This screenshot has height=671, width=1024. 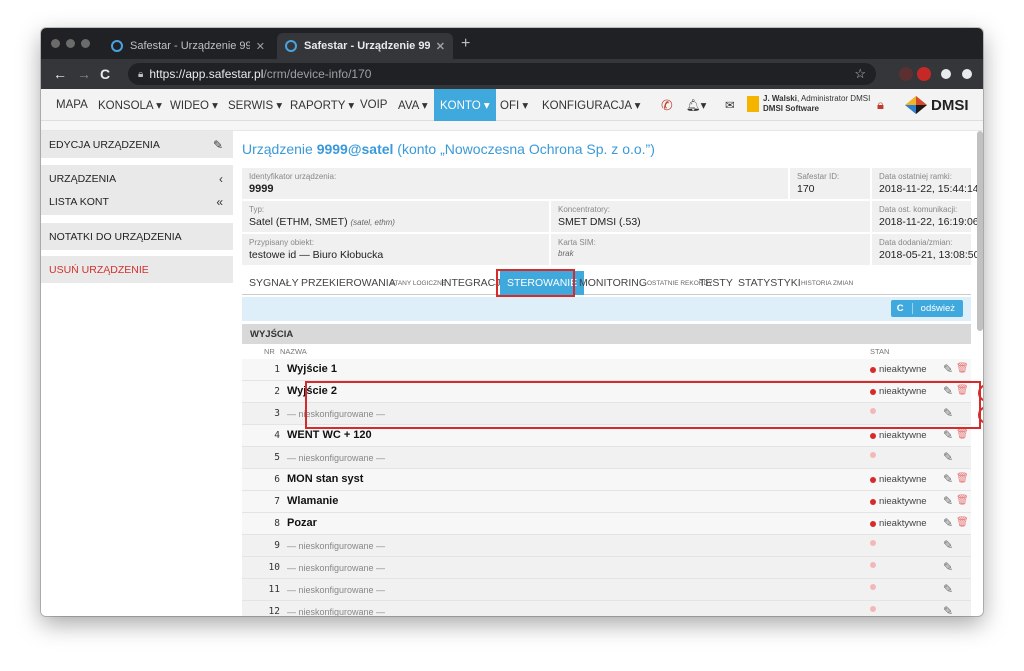 What do you see at coordinates (926, 308) in the screenshot?
I see `refresh-button: C odśwież` at bounding box center [926, 308].